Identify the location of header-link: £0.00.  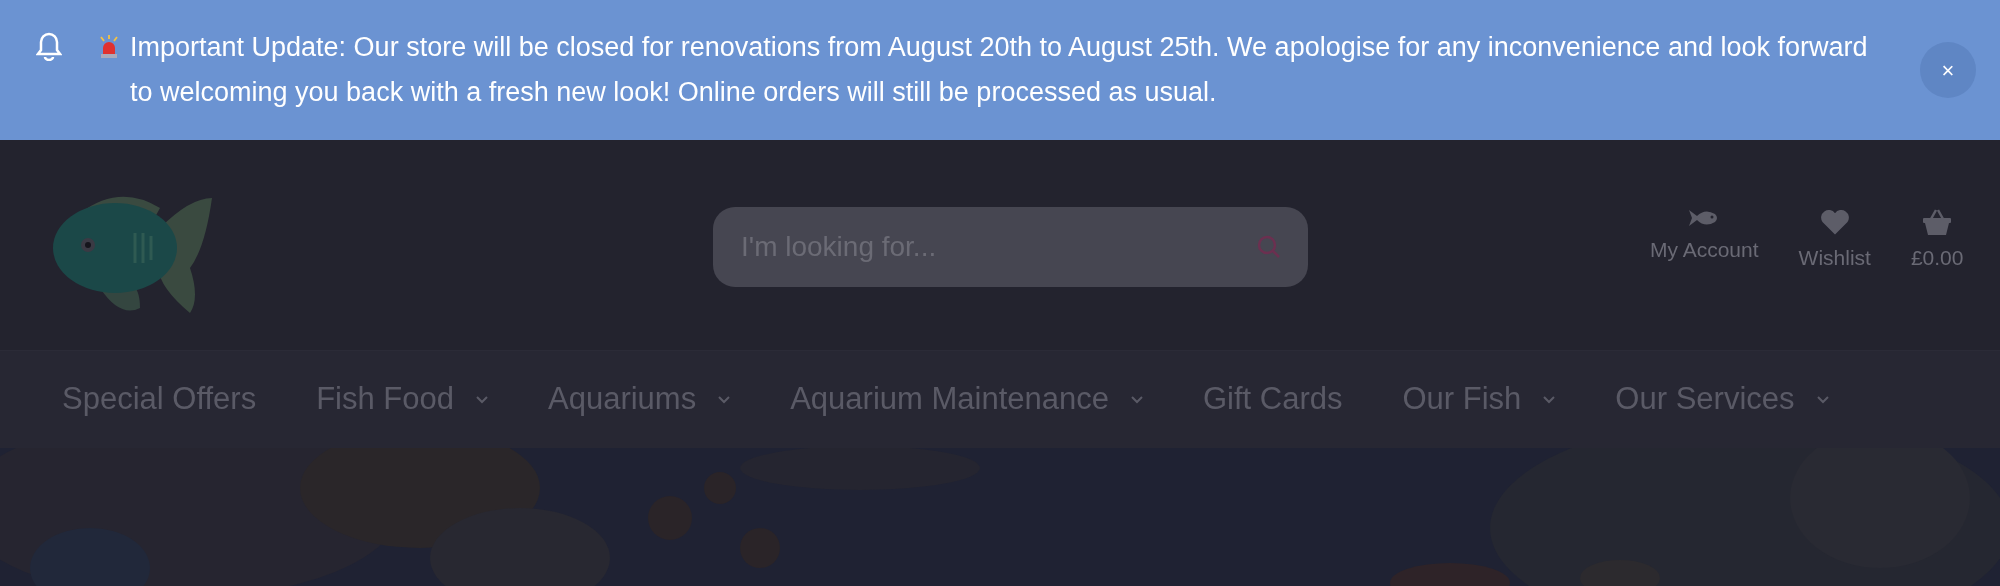
(1937, 241).